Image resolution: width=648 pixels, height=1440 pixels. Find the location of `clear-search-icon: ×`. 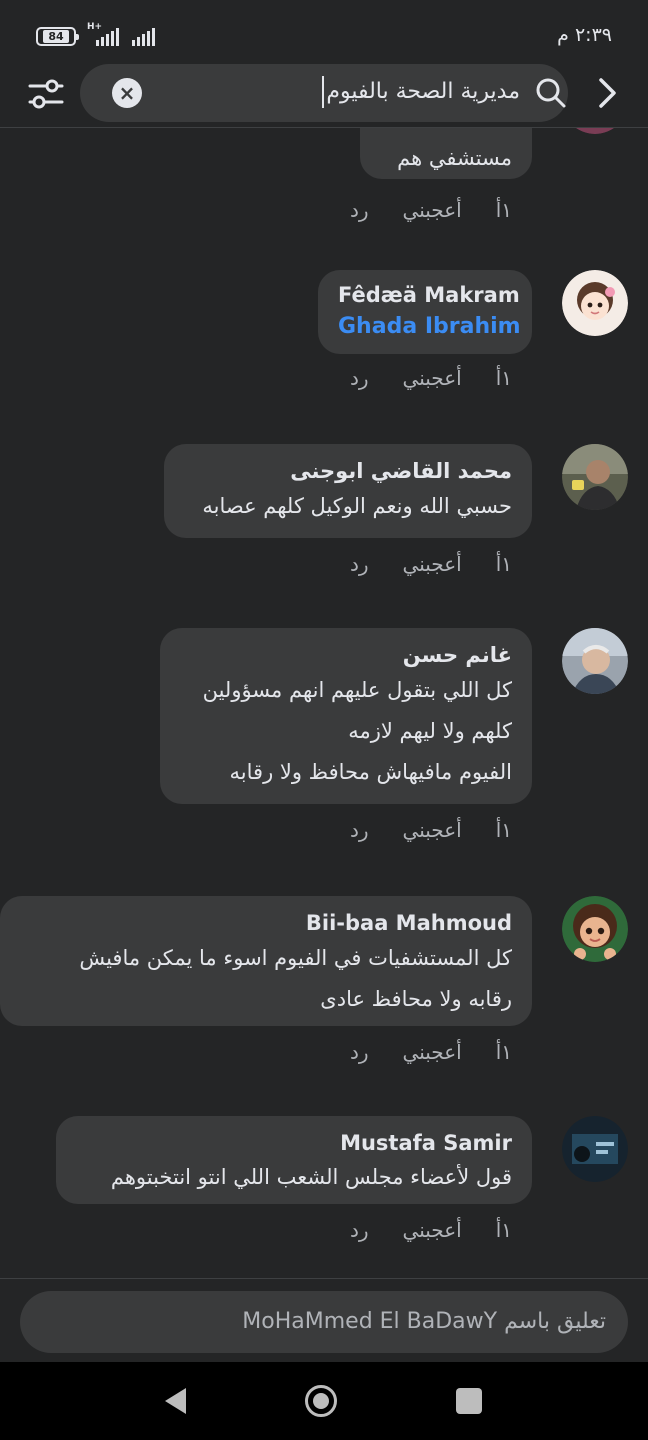

clear-search-icon: × is located at coordinates (127, 93).